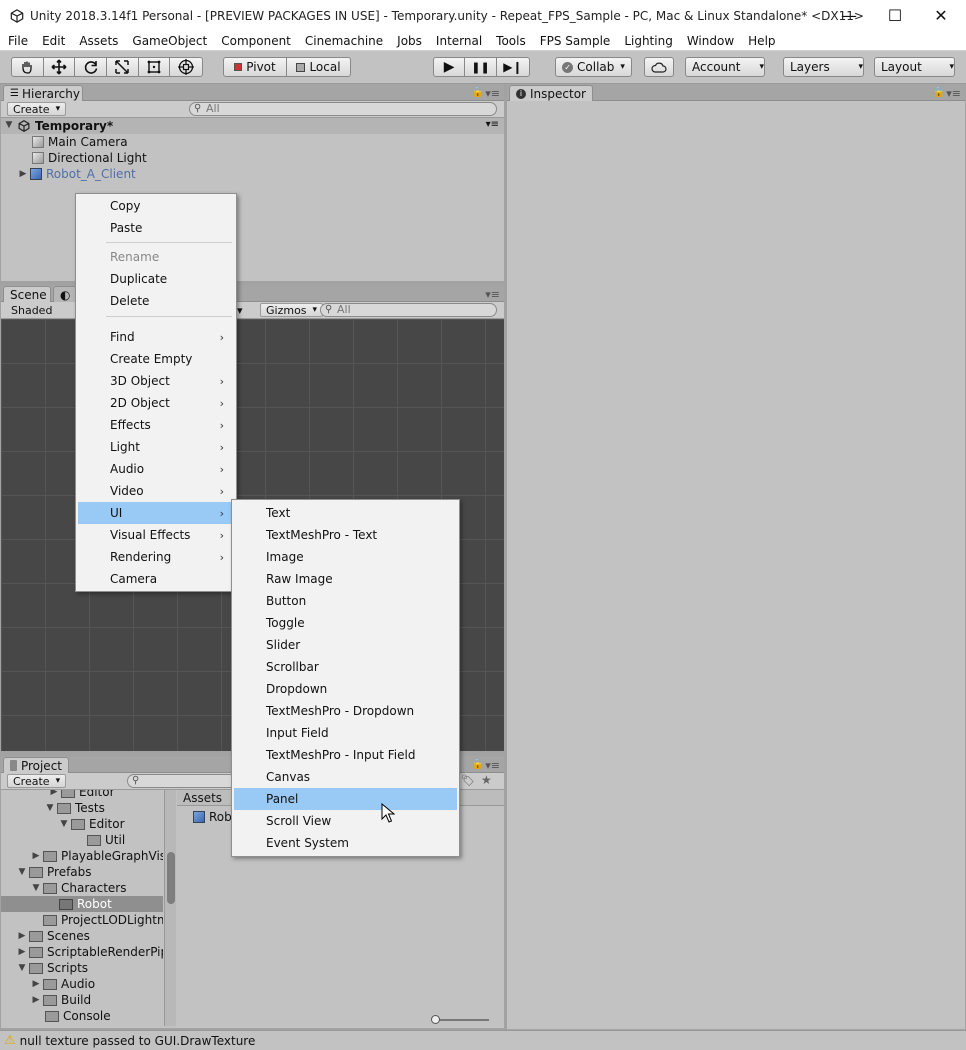  I want to click on minimize-button: —, so click(849, 15).